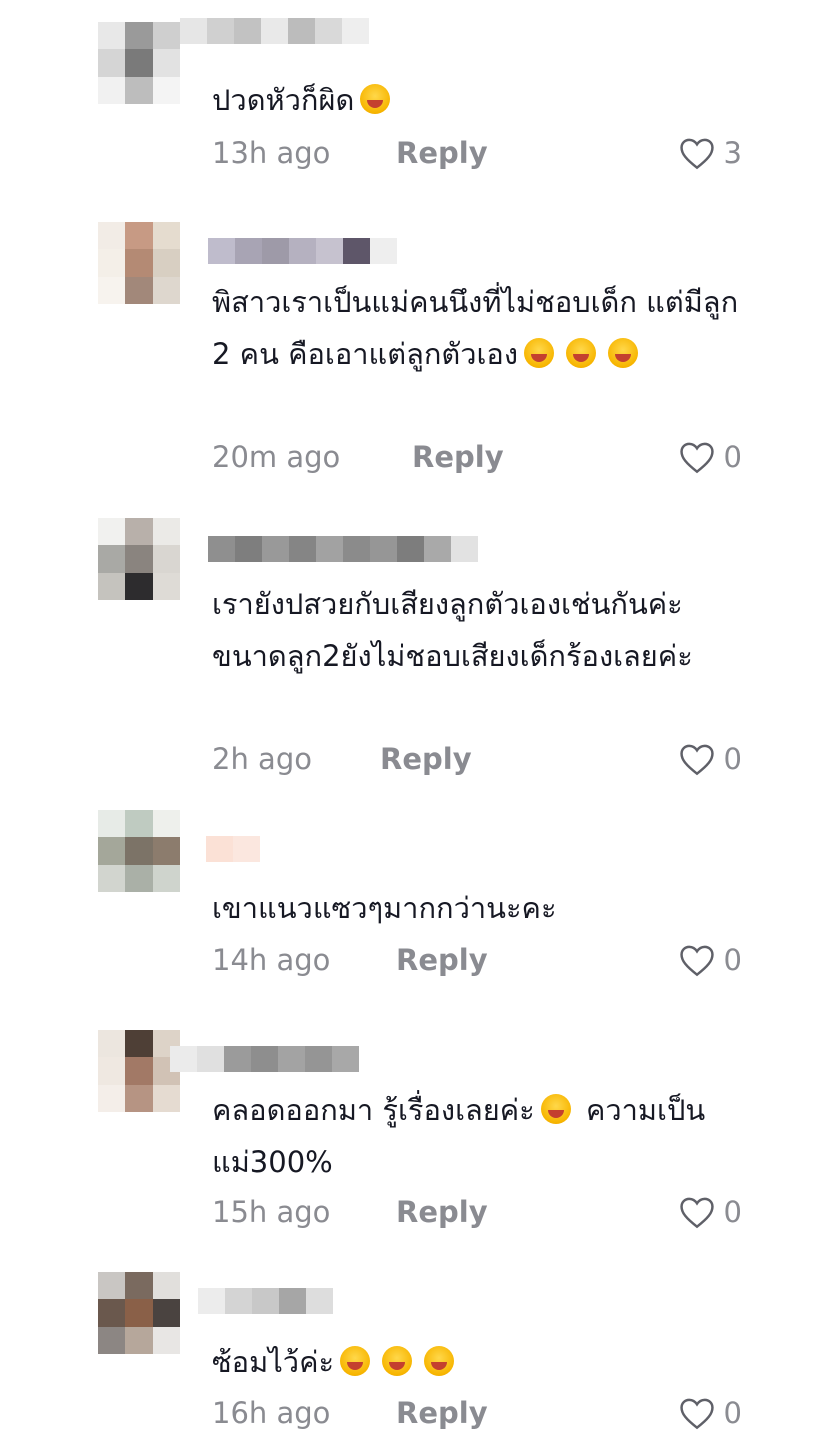  Describe the element at coordinates (482, 1362) in the screenshot. I see `comment-text: ซ้อมไว้ค่ะ` at that location.